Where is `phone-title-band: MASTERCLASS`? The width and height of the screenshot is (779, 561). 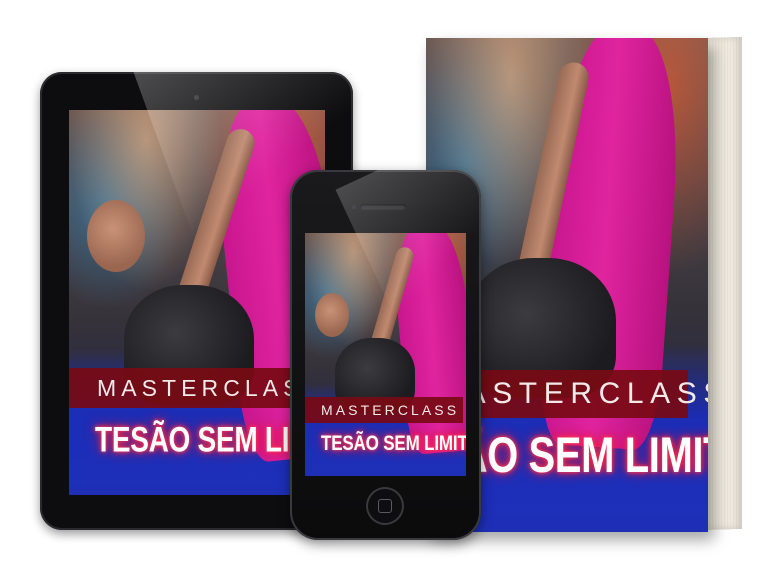
phone-title-band: MASTERCLASS is located at coordinates (384, 410).